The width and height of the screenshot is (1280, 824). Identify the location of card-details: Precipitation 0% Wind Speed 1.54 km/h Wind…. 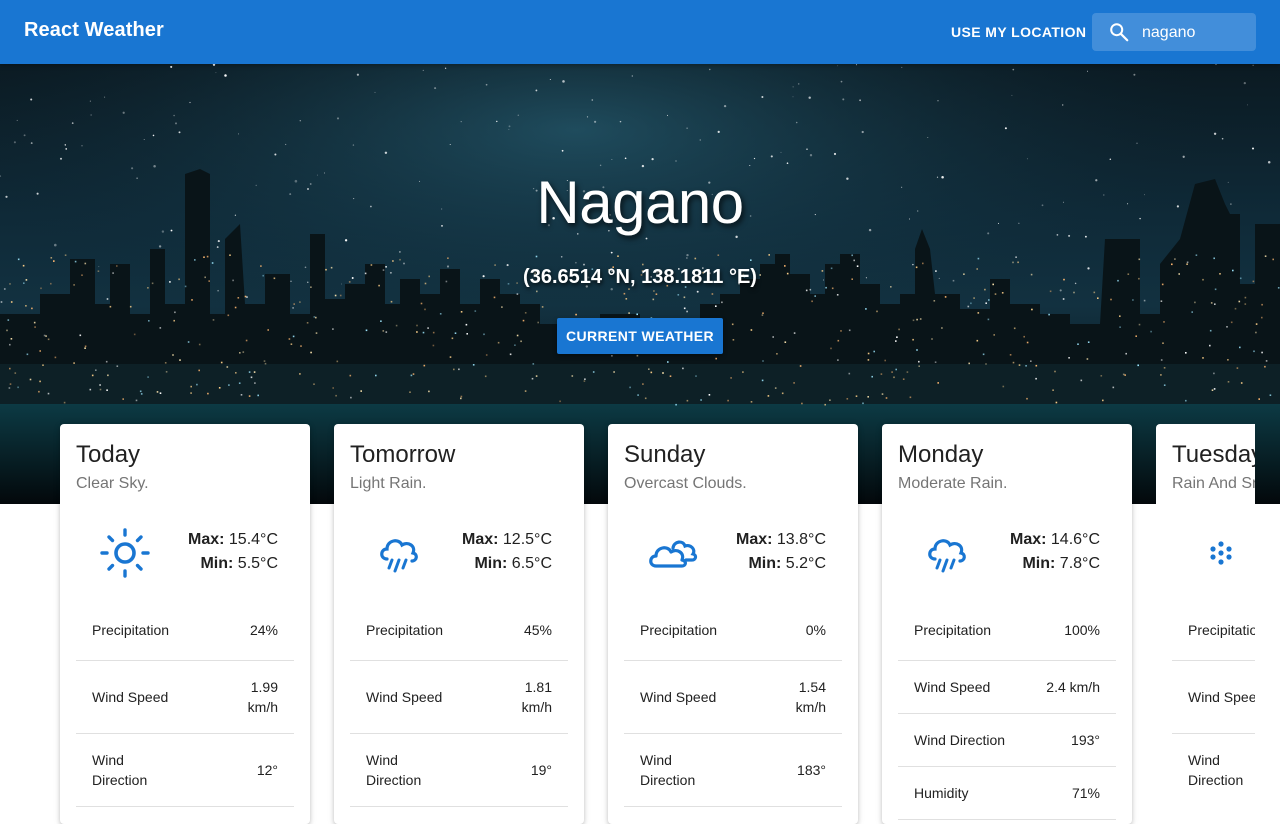
(733, 703).